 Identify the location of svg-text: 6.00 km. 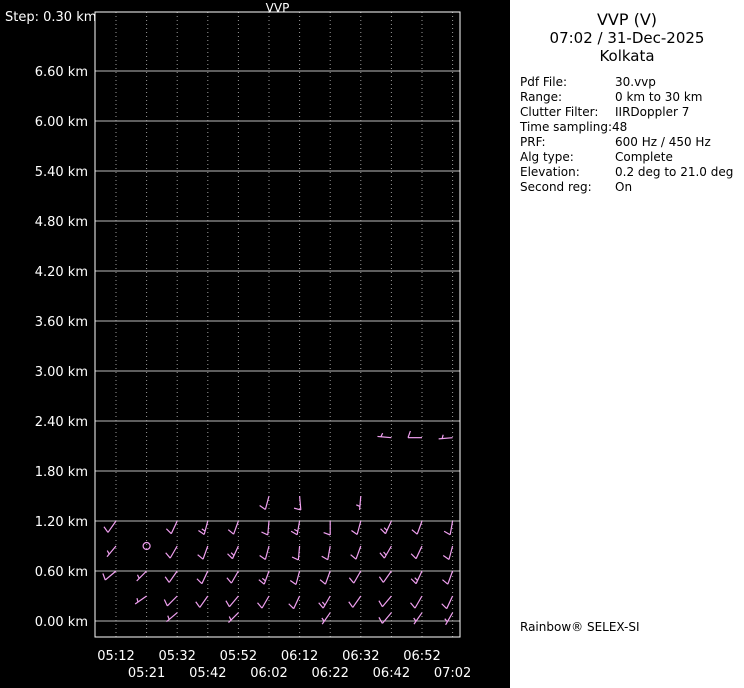
(61, 122).